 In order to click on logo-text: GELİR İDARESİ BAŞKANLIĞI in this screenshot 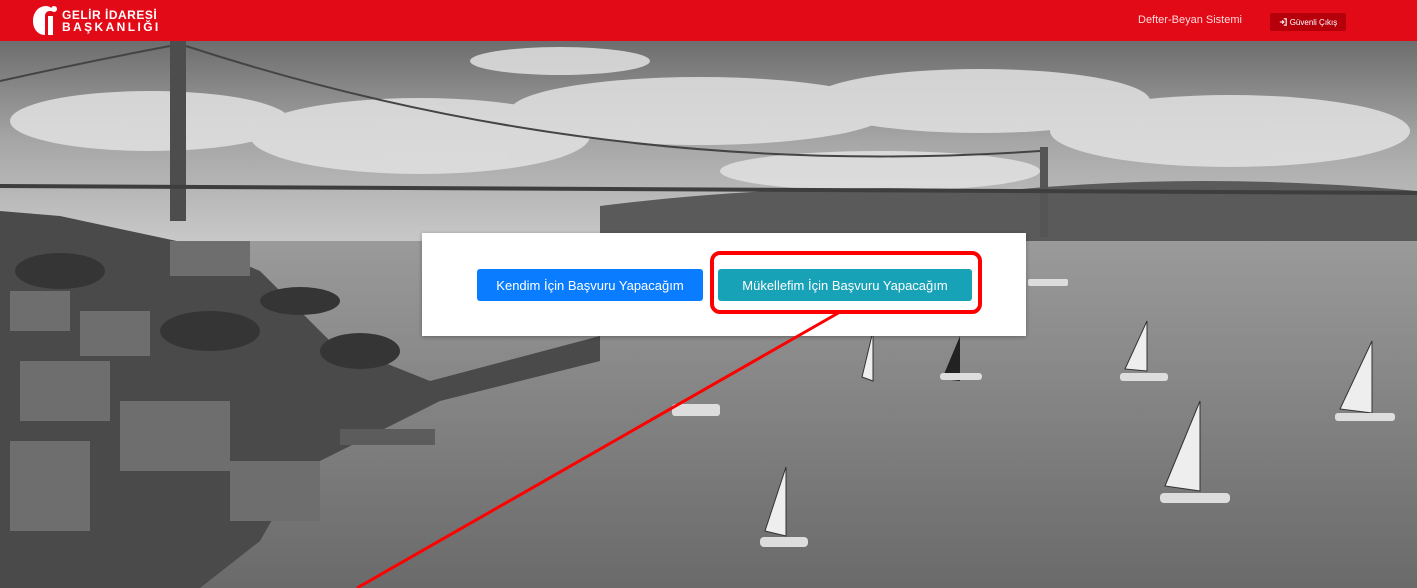, I will do `click(111, 21)`.